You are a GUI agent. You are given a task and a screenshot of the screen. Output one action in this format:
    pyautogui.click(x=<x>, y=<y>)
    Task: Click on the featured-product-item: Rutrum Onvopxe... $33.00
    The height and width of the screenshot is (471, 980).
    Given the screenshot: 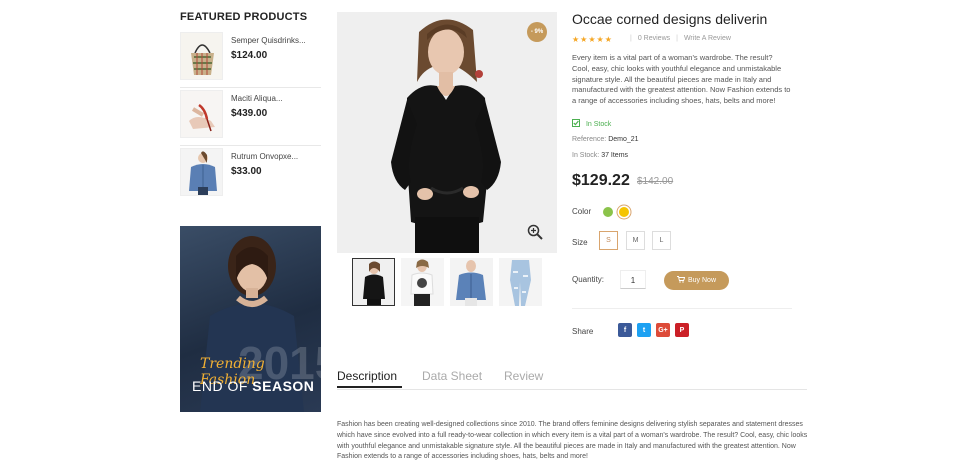 What is the action you would take?
    pyautogui.click(x=250, y=176)
    